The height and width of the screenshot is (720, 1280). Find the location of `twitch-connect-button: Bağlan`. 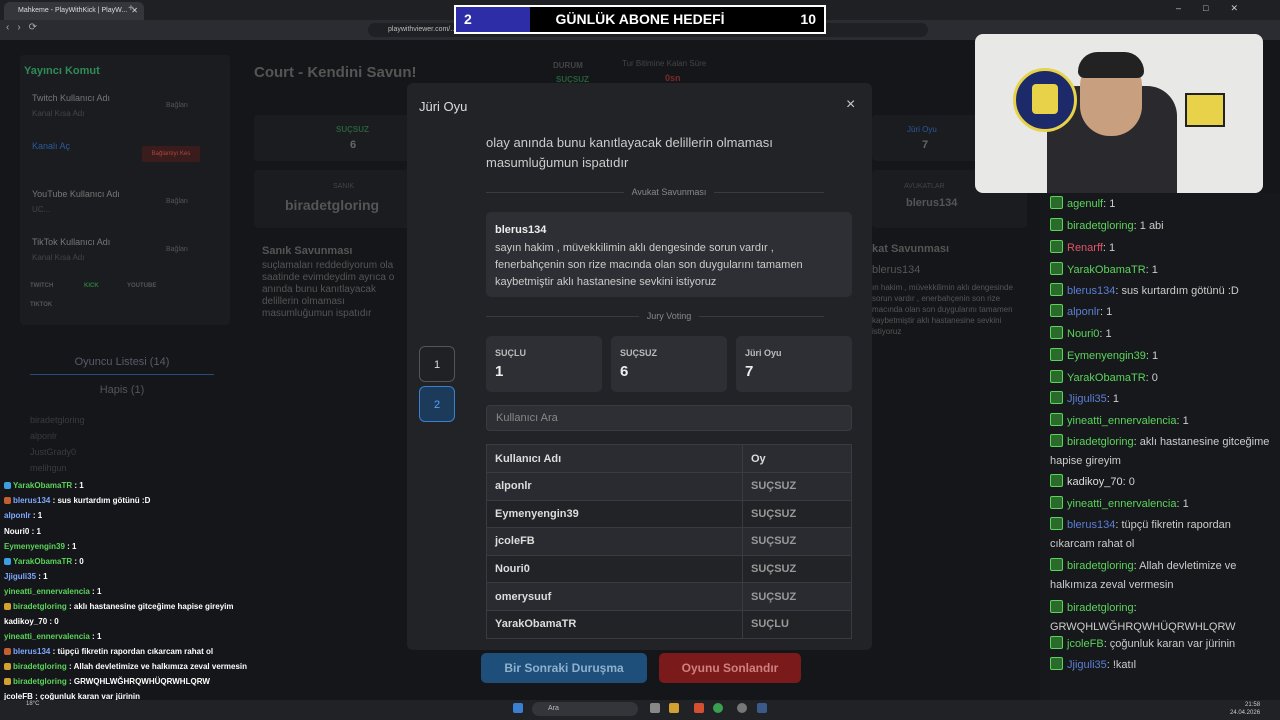

twitch-connect-button: Bağlan is located at coordinates (177, 105).